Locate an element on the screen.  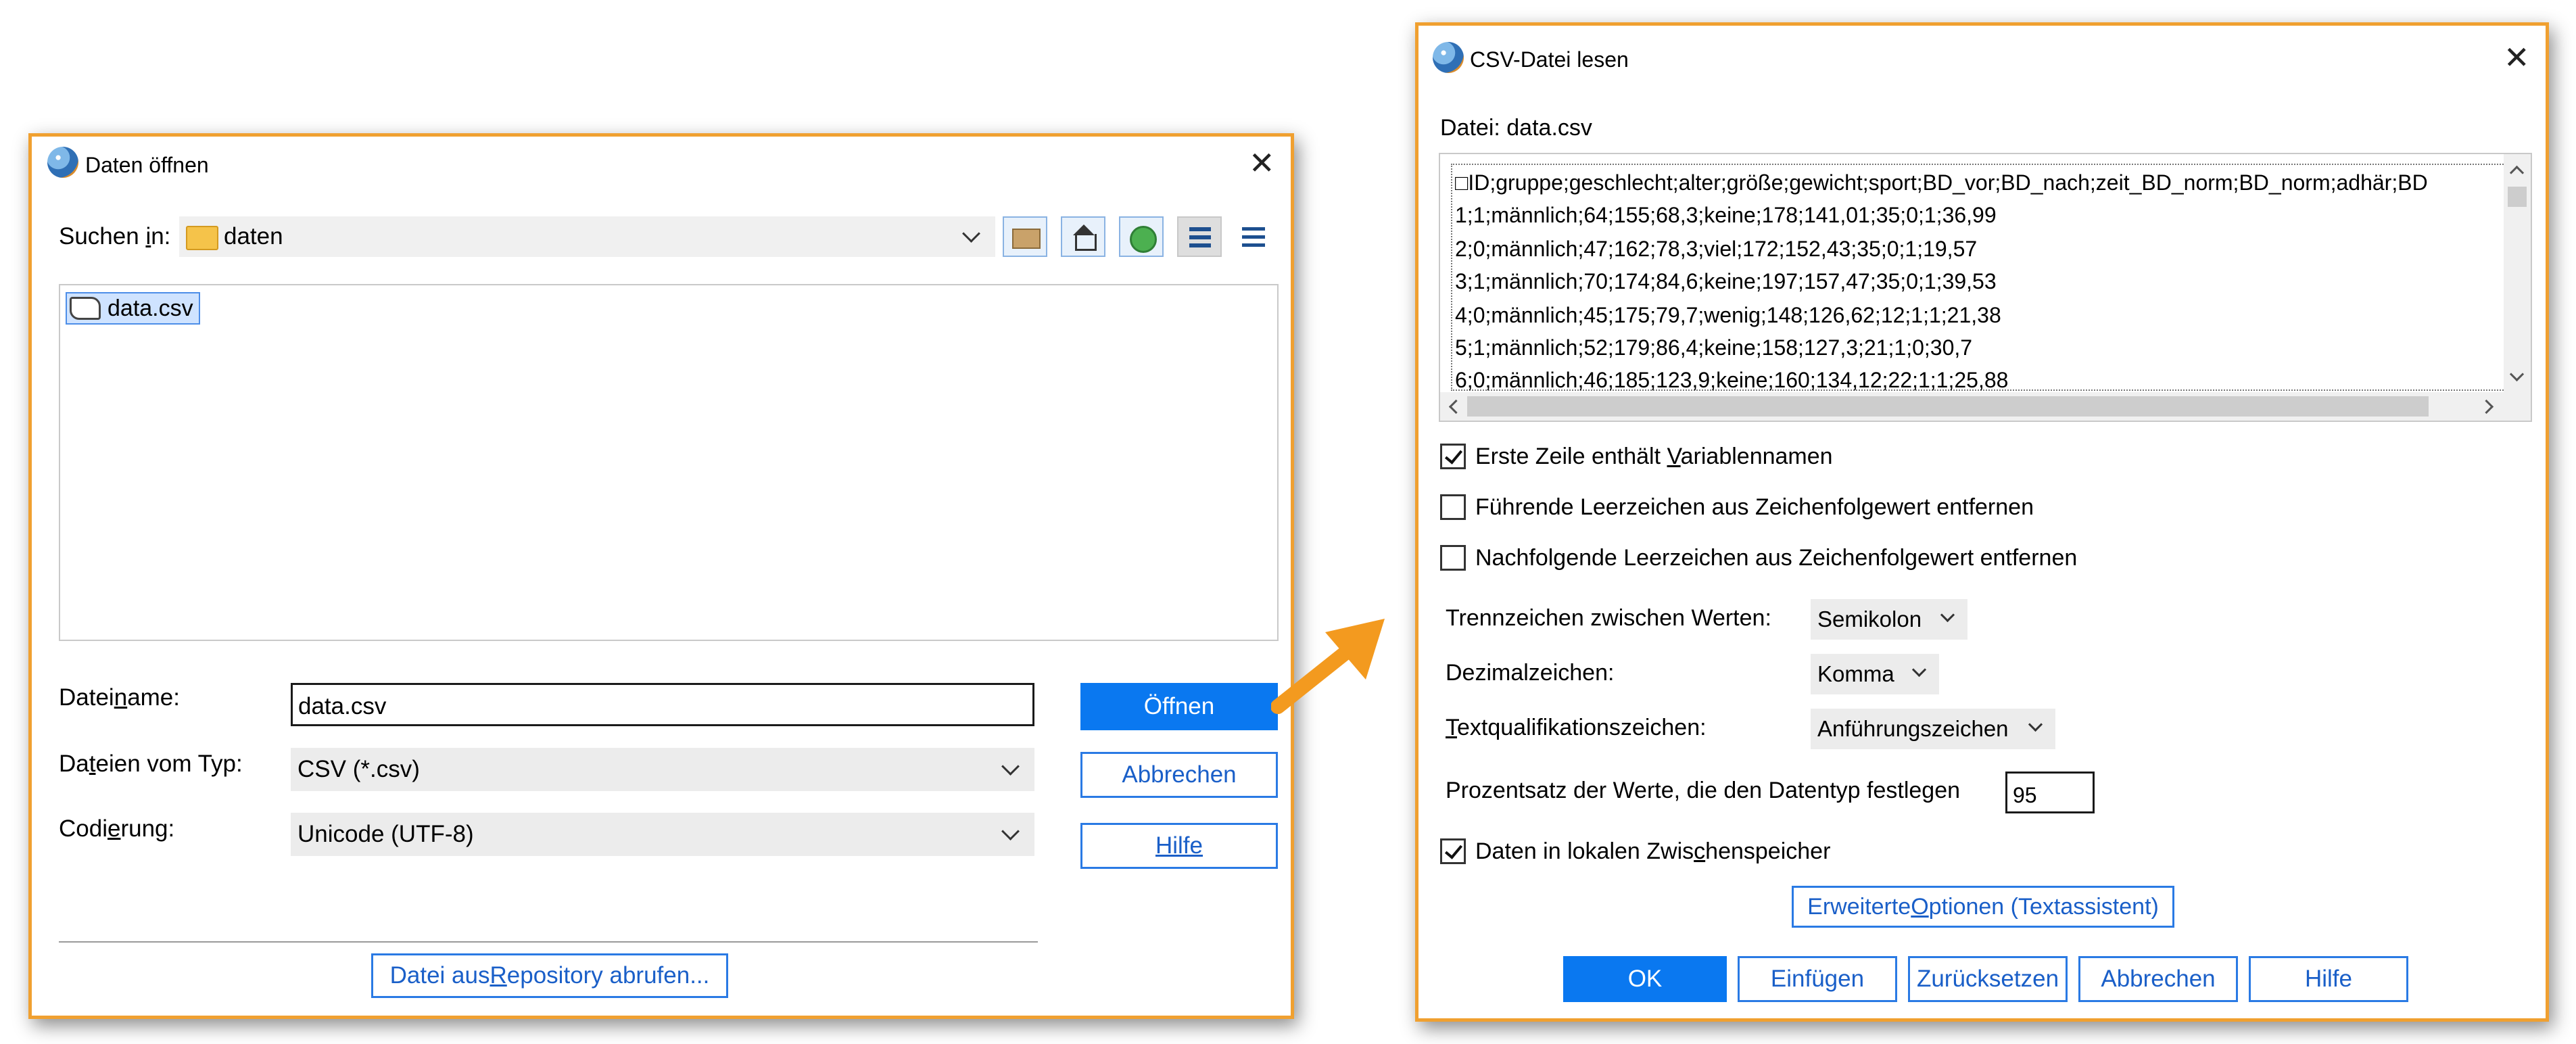
title-bar: Daten öffnen ✕ is located at coordinates (661, 167).